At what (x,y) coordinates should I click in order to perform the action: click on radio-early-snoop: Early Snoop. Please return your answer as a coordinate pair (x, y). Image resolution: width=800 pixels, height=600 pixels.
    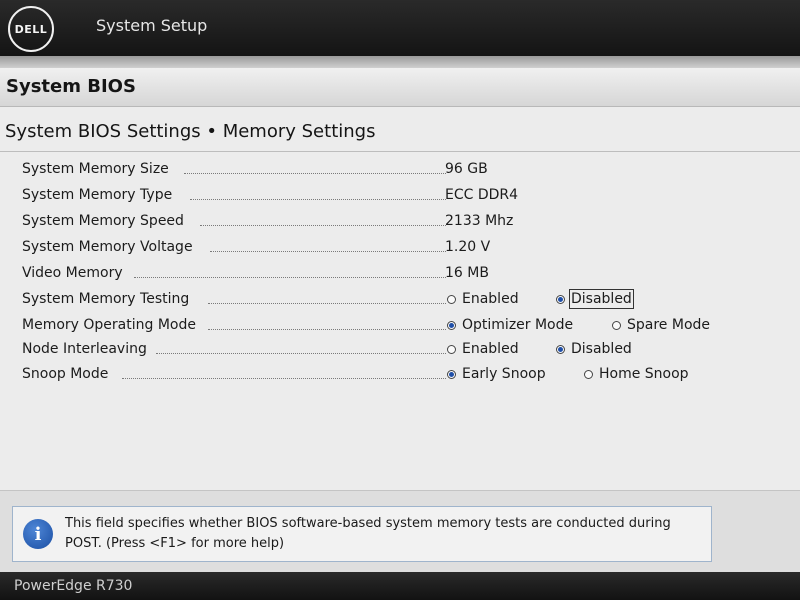
    Looking at the image, I should click on (496, 374).